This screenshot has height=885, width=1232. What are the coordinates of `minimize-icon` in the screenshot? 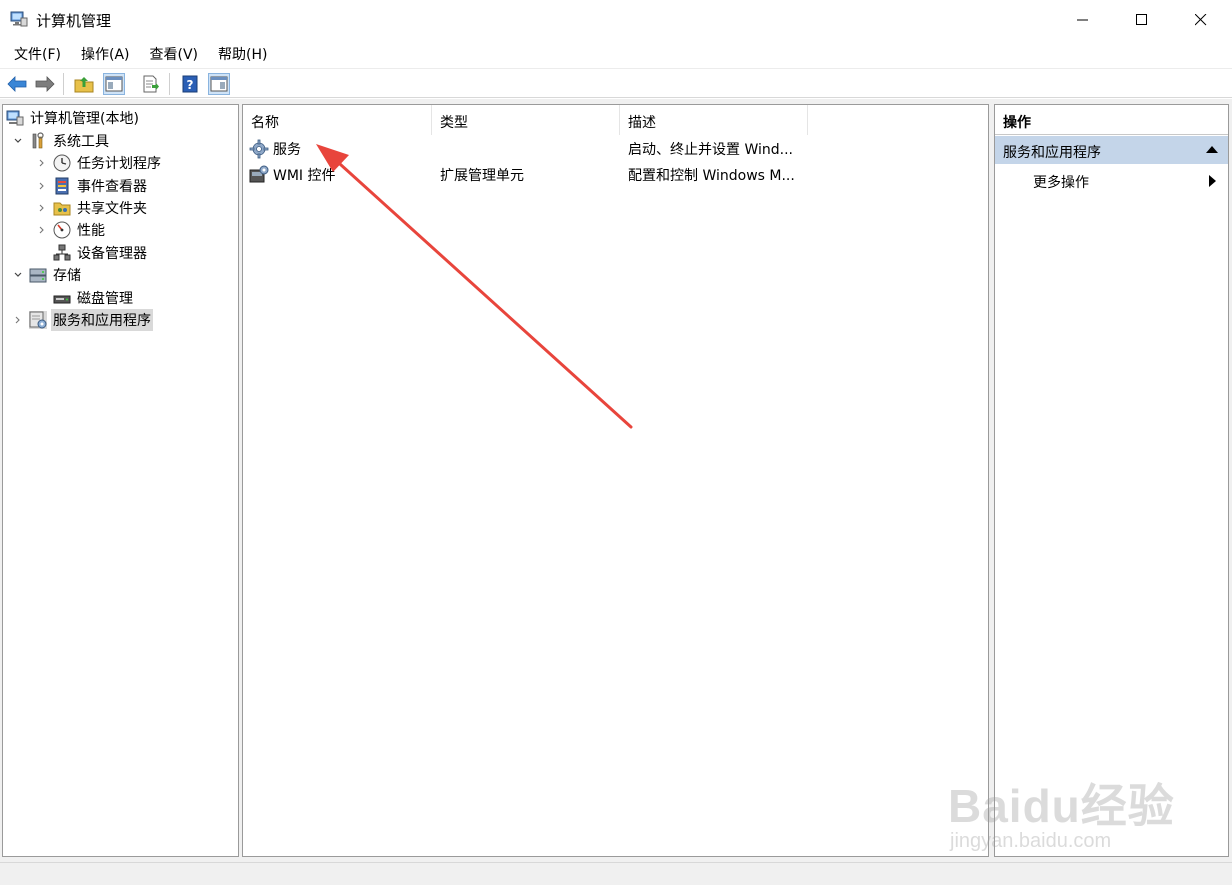 It's located at (1082, 20).